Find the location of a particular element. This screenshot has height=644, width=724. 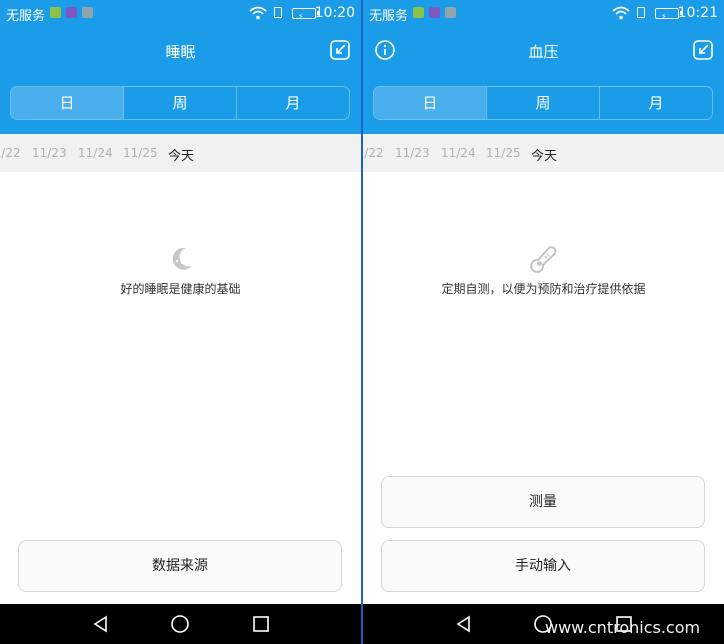

navigation-bar is located at coordinates (180, 624).